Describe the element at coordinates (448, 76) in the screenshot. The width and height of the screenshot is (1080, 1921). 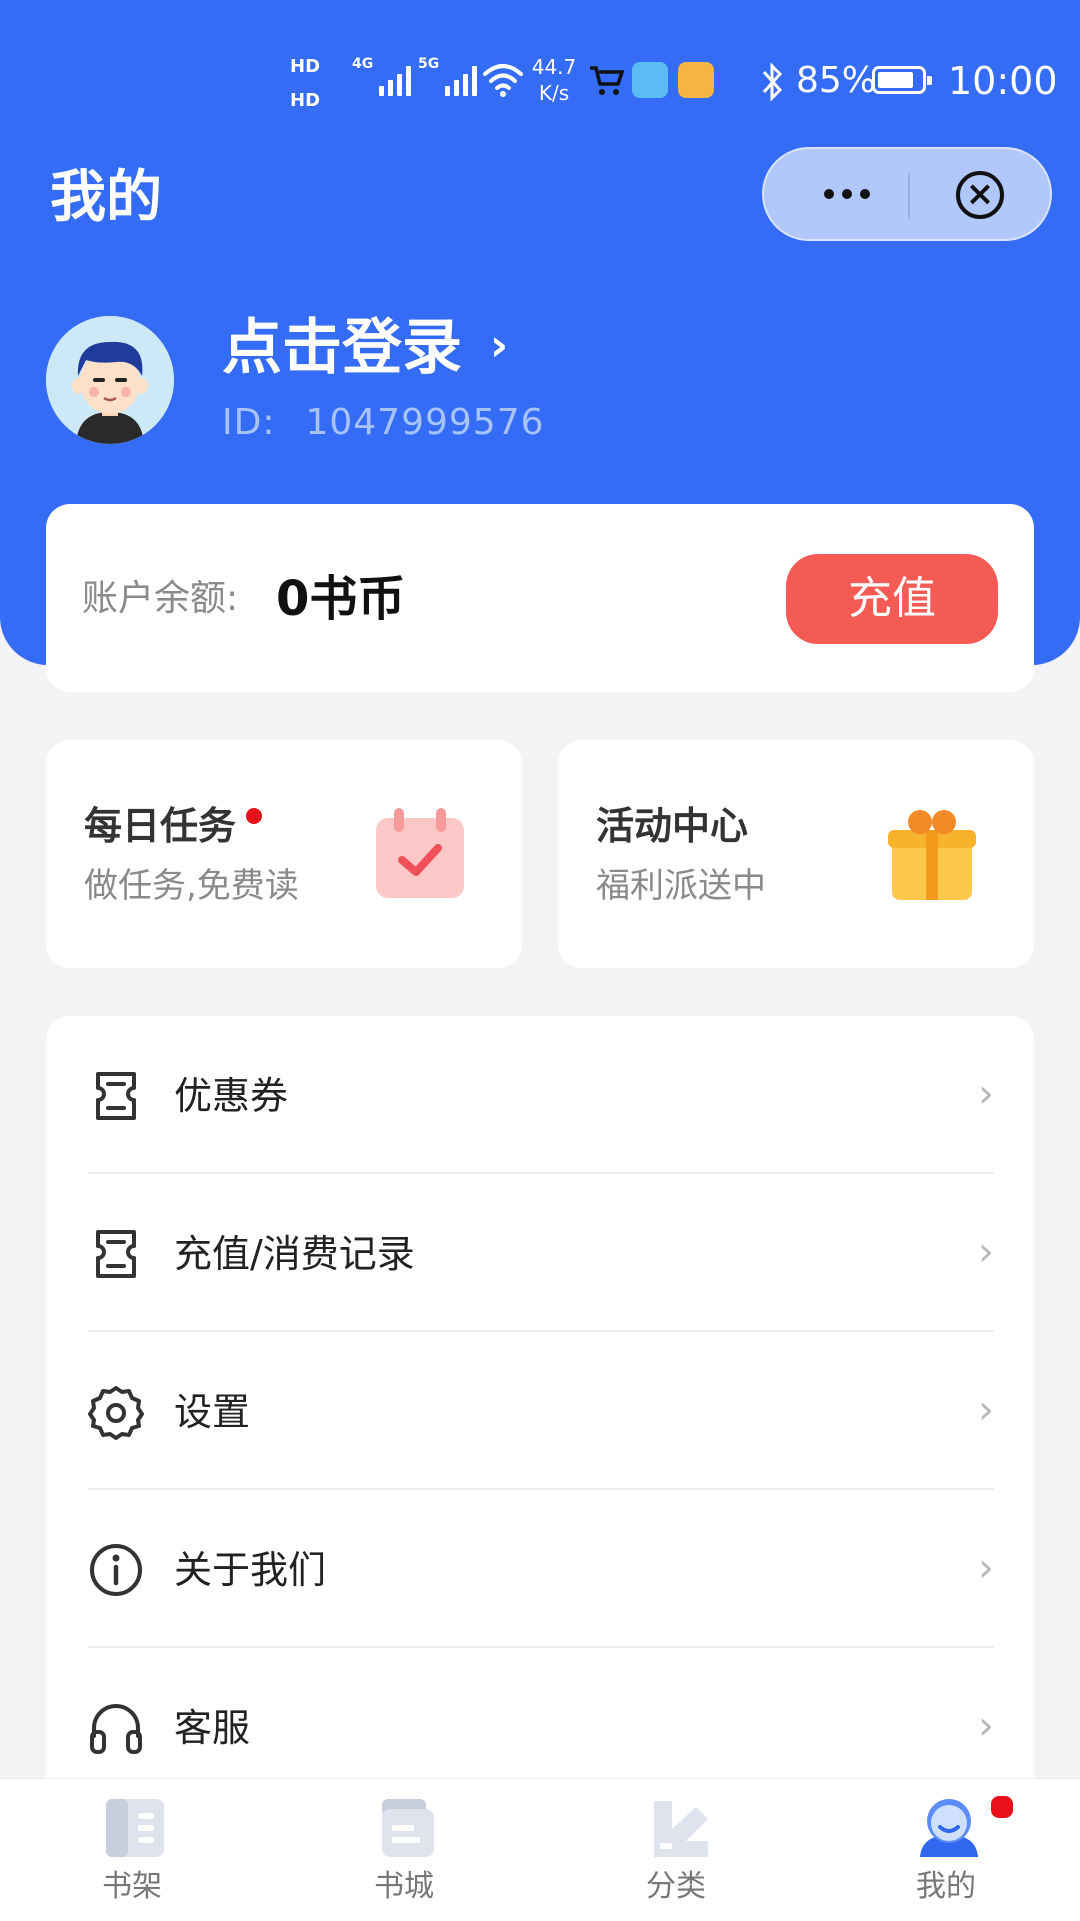
I see `signal-5g-icon: 5G` at that location.